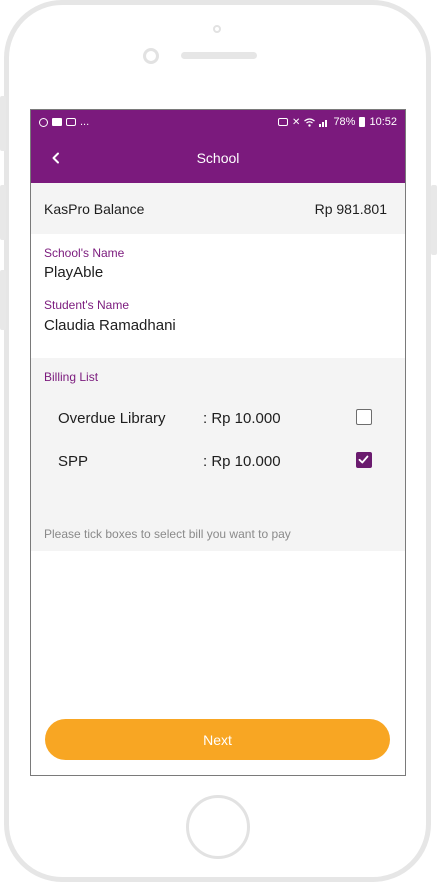 The width and height of the screenshot is (437, 884). I want to click on bill-checkbox-overdue-library, so click(364, 417).